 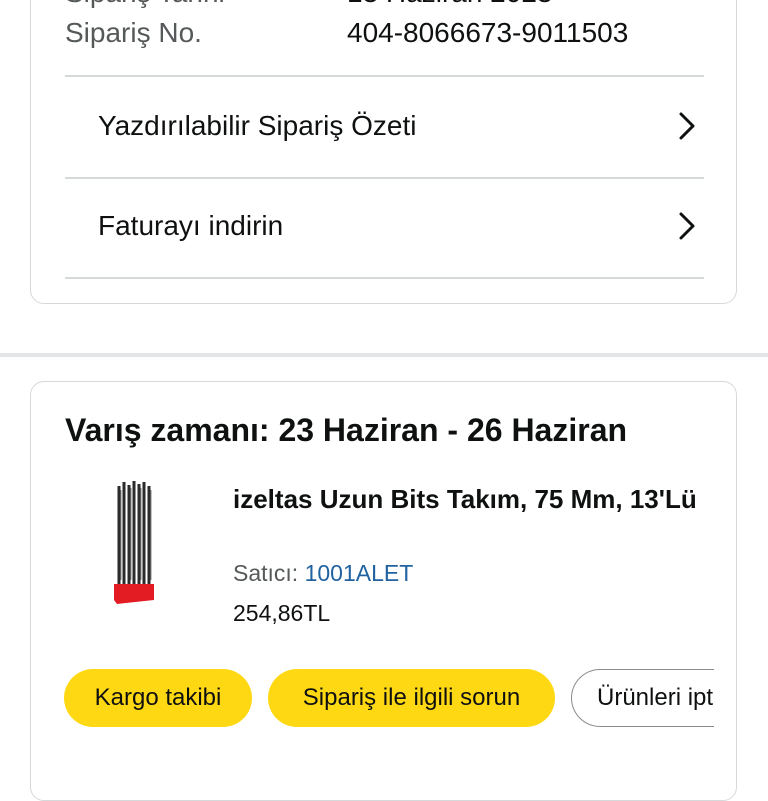 I want to click on seller-link: 1001ALET, so click(x=359, y=573).